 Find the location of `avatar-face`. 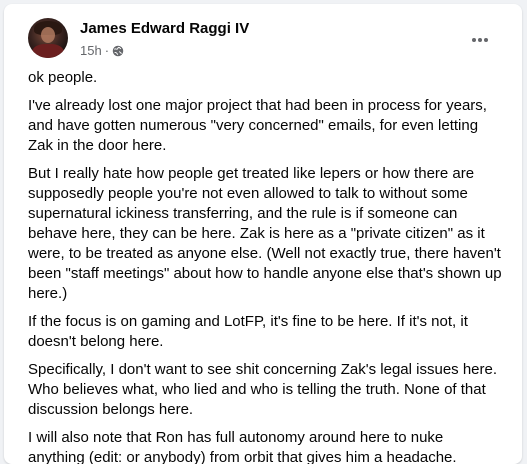

avatar-face is located at coordinates (48, 35).